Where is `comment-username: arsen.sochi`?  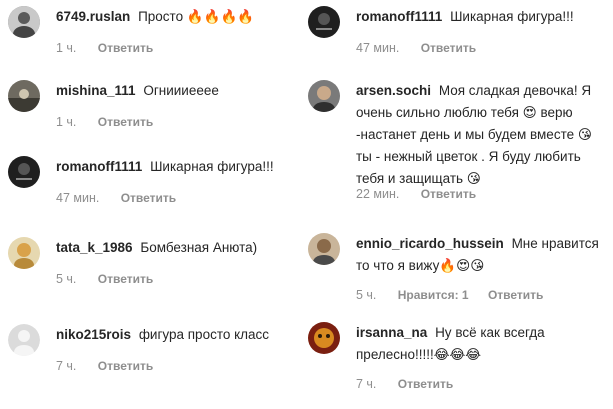 comment-username: arsen.sochi is located at coordinates (393, 90).